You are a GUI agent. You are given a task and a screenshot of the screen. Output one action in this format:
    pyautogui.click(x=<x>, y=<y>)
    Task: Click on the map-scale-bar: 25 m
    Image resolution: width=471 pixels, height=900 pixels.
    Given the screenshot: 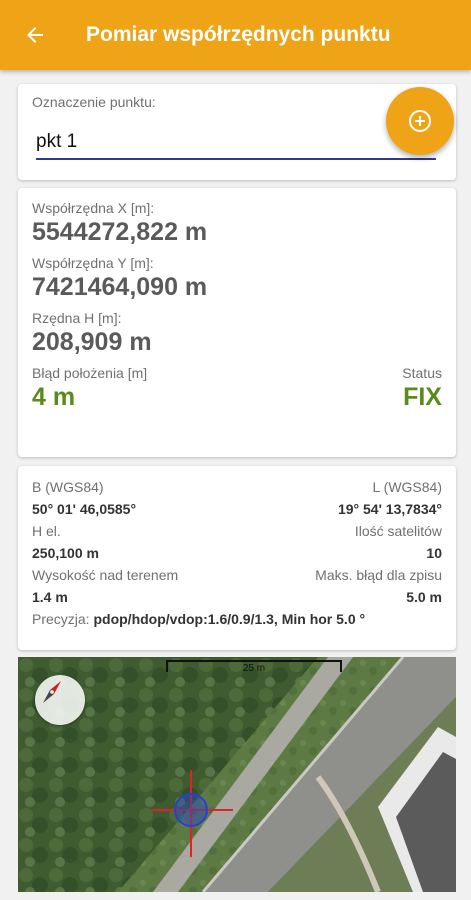 What is the action you would take?
    pyautogui.click(x=254, y=667)
    